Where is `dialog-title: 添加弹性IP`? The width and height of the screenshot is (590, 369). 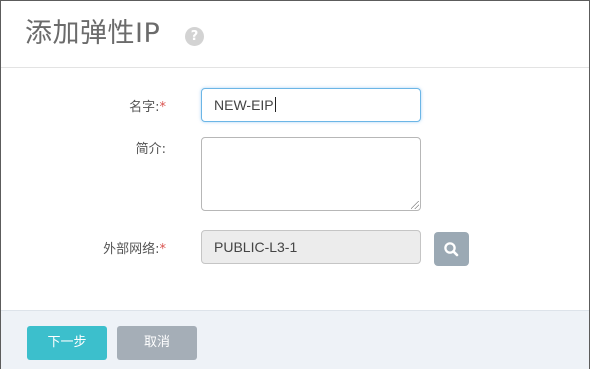
dialog-title: 添加弹性IP is located at coordinates (93, 33).